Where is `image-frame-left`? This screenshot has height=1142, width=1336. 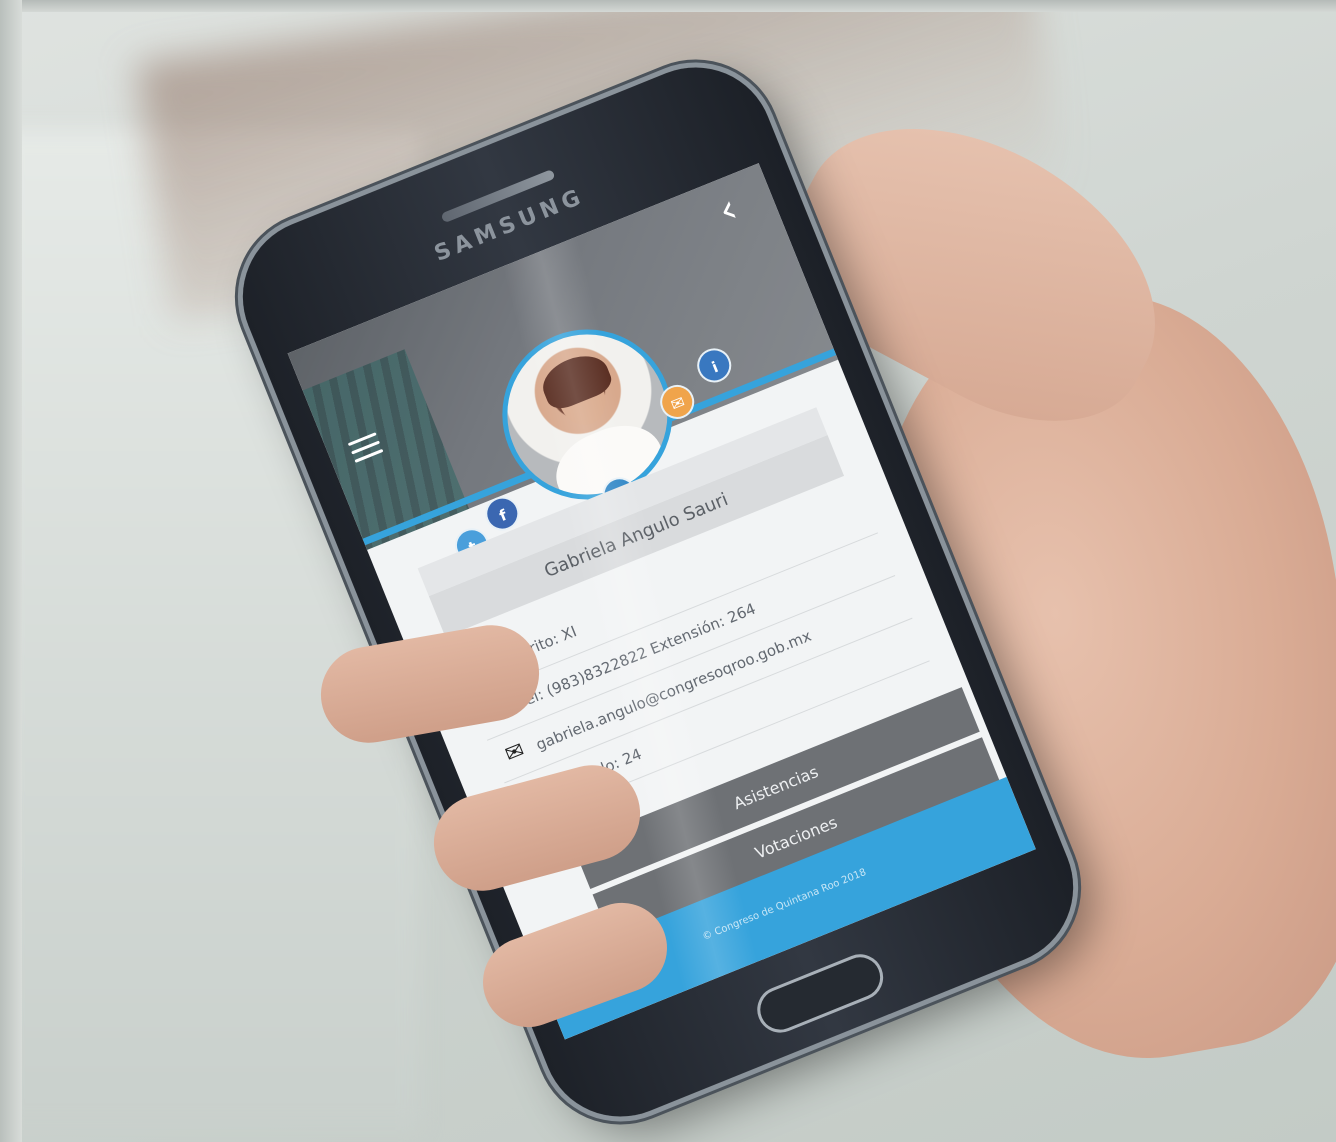 image-frame-left is located at coordinates (11, 571).